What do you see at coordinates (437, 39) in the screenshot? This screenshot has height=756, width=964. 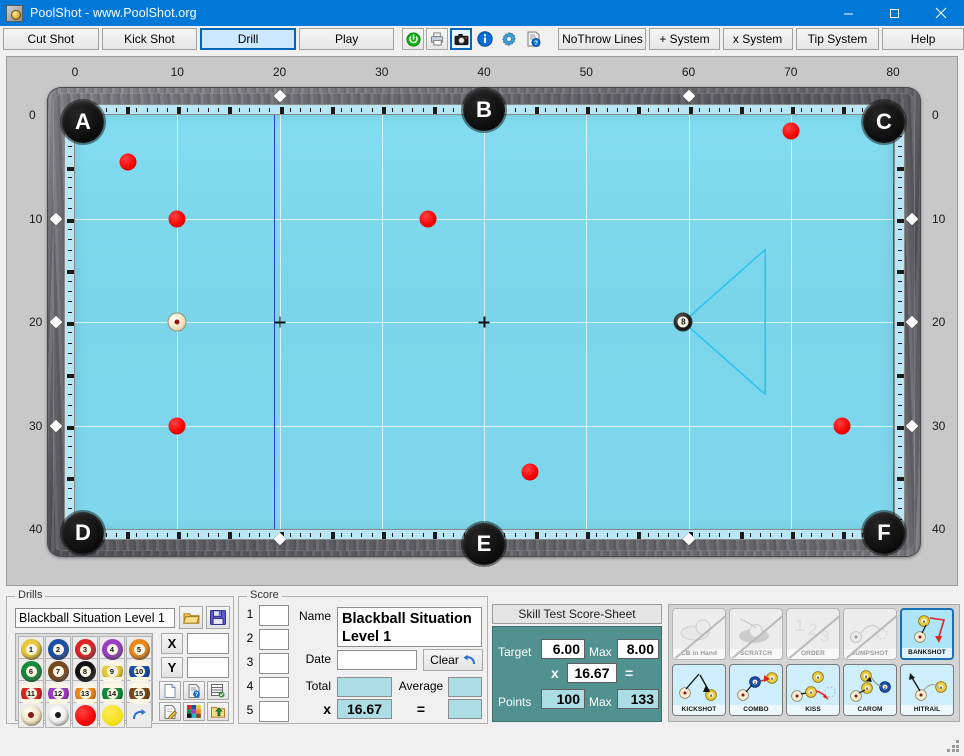 I see `printer-icon` at bounding box center [437, 39].